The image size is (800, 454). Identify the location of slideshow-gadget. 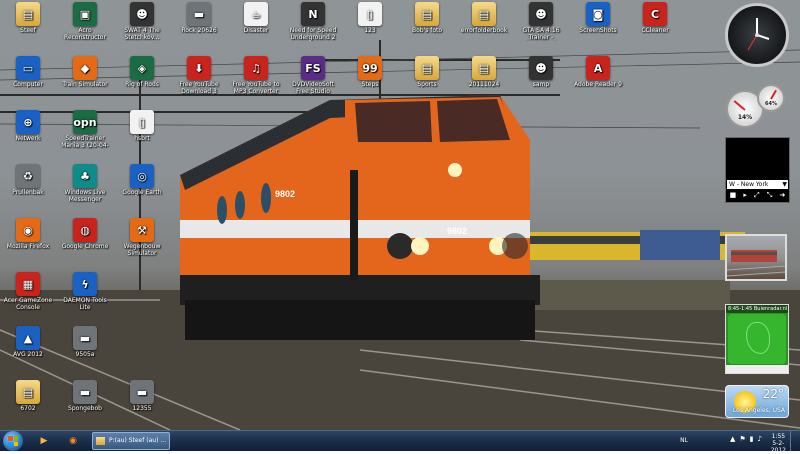
(756, 257).